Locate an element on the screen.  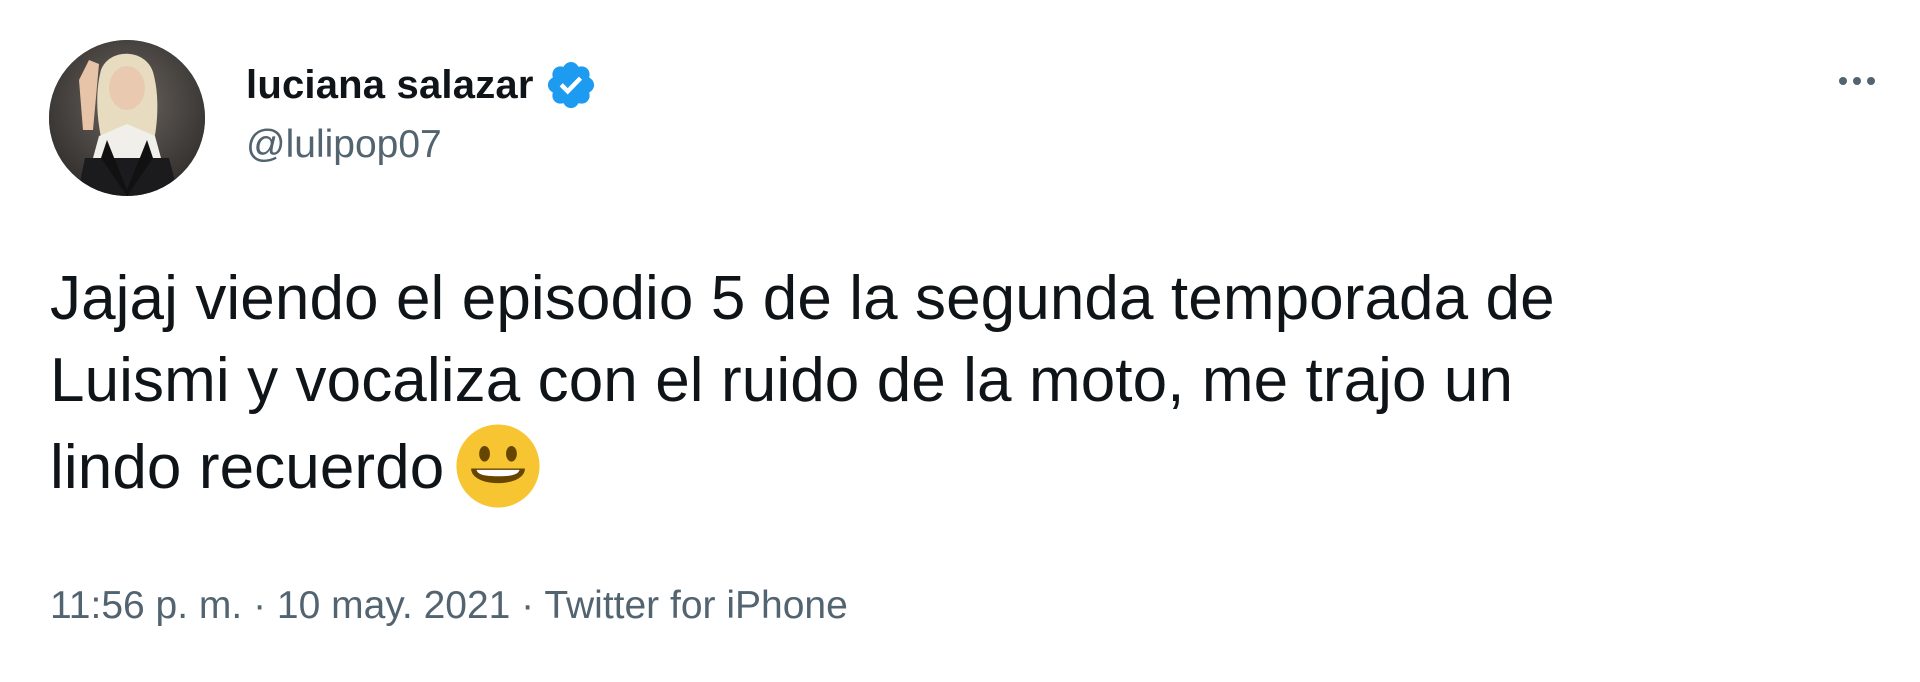
profile-photo-icon is located at coordinates (127, 118).